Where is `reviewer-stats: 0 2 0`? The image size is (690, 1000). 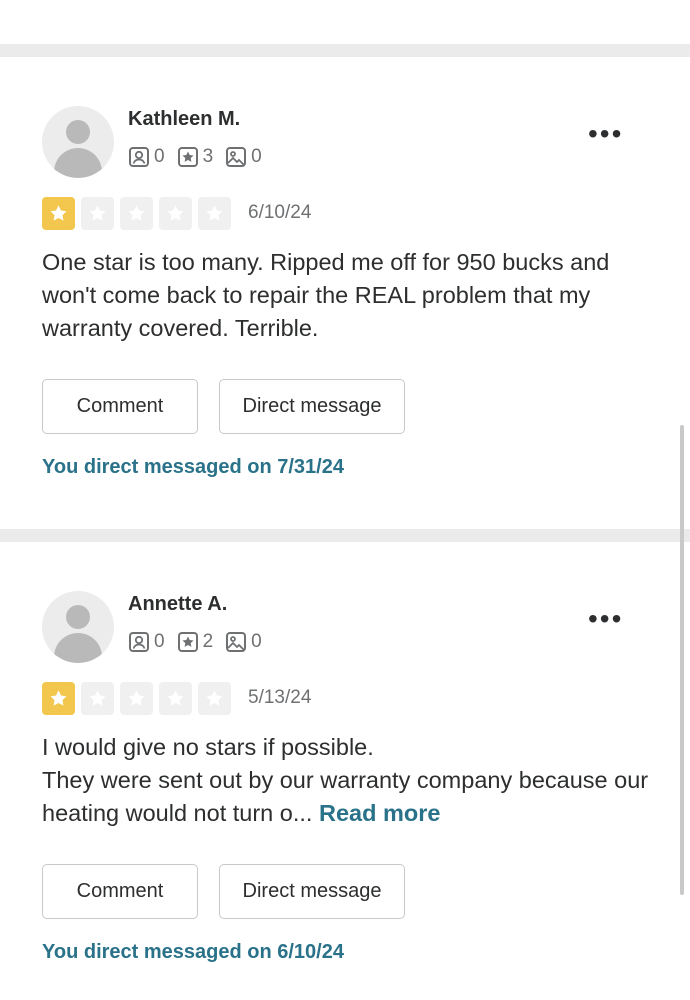
reviewer-stats: 0 2 0 is located at coordinates (201, 642).